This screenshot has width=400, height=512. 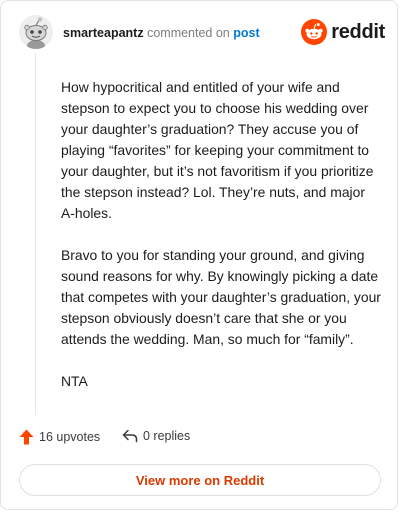 I want to click on upvote-arrow-icon, so click(x=26, y=437).